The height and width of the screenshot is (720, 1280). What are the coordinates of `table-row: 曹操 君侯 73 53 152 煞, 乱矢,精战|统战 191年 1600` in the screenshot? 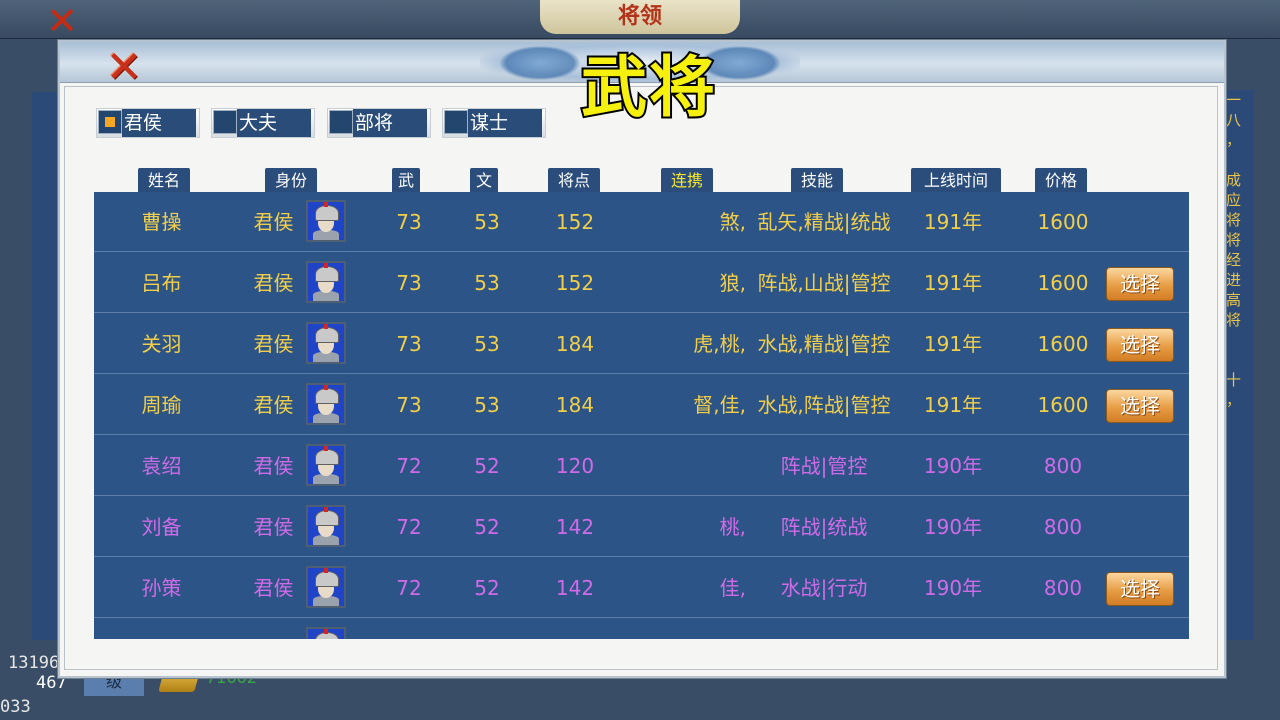 It's located at (641, 222).